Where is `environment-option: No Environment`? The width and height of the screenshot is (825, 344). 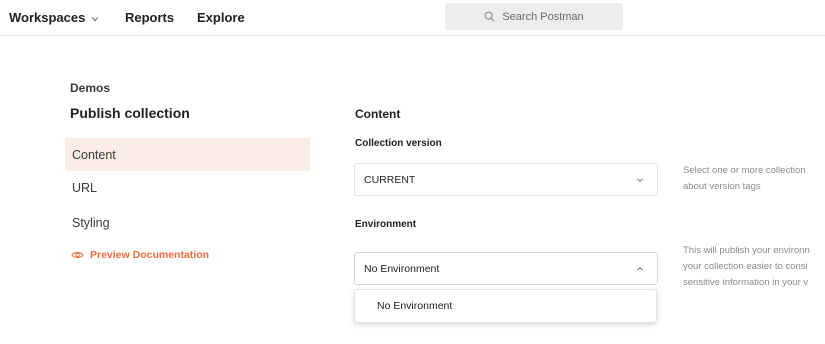
environment-option: No Environment is located at coordinates (505, 306).